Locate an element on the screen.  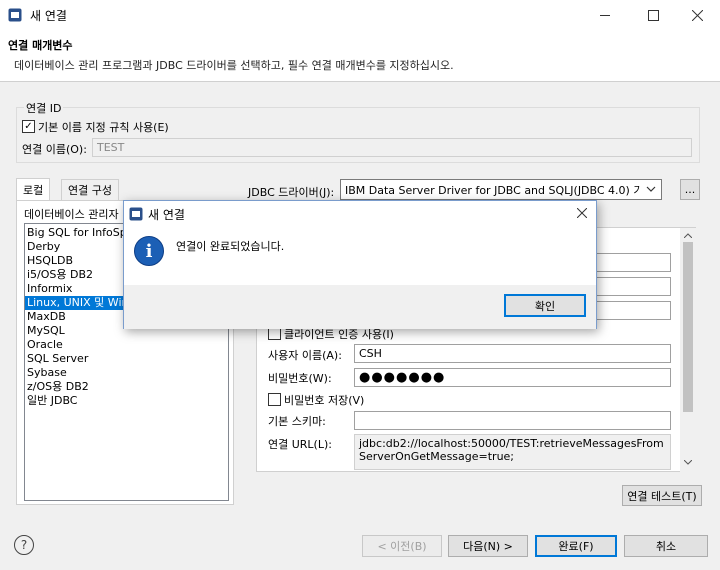
jdbc-driver-label: JDBC 드라이버(J): is located at coordinates (291, 192).